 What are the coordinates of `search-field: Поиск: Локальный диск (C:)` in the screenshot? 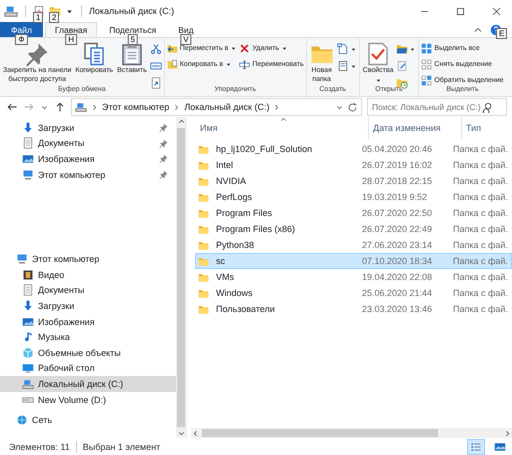 It's located at (437, 107).